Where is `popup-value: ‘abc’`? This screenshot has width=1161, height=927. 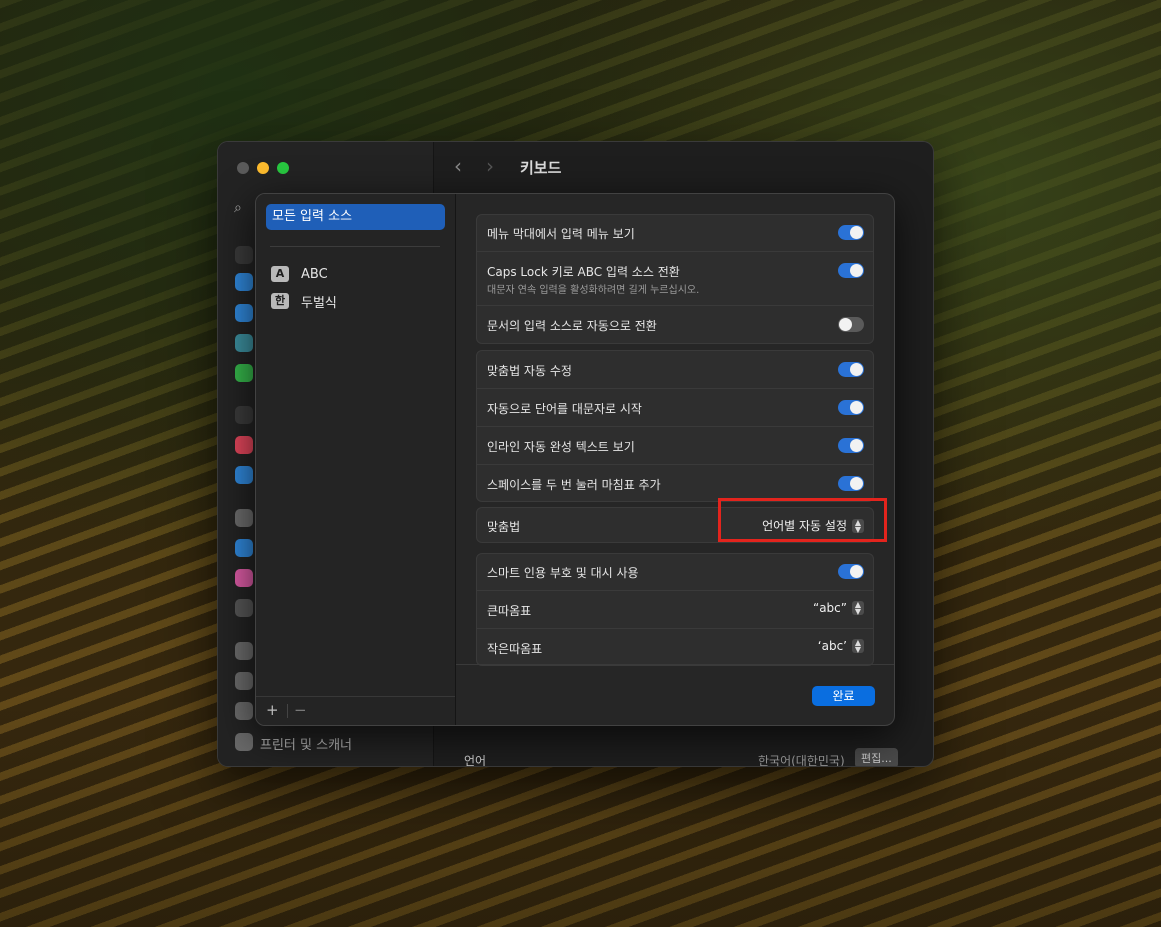 popup-value: ‘abc’ is located at coordinates (832, 646).